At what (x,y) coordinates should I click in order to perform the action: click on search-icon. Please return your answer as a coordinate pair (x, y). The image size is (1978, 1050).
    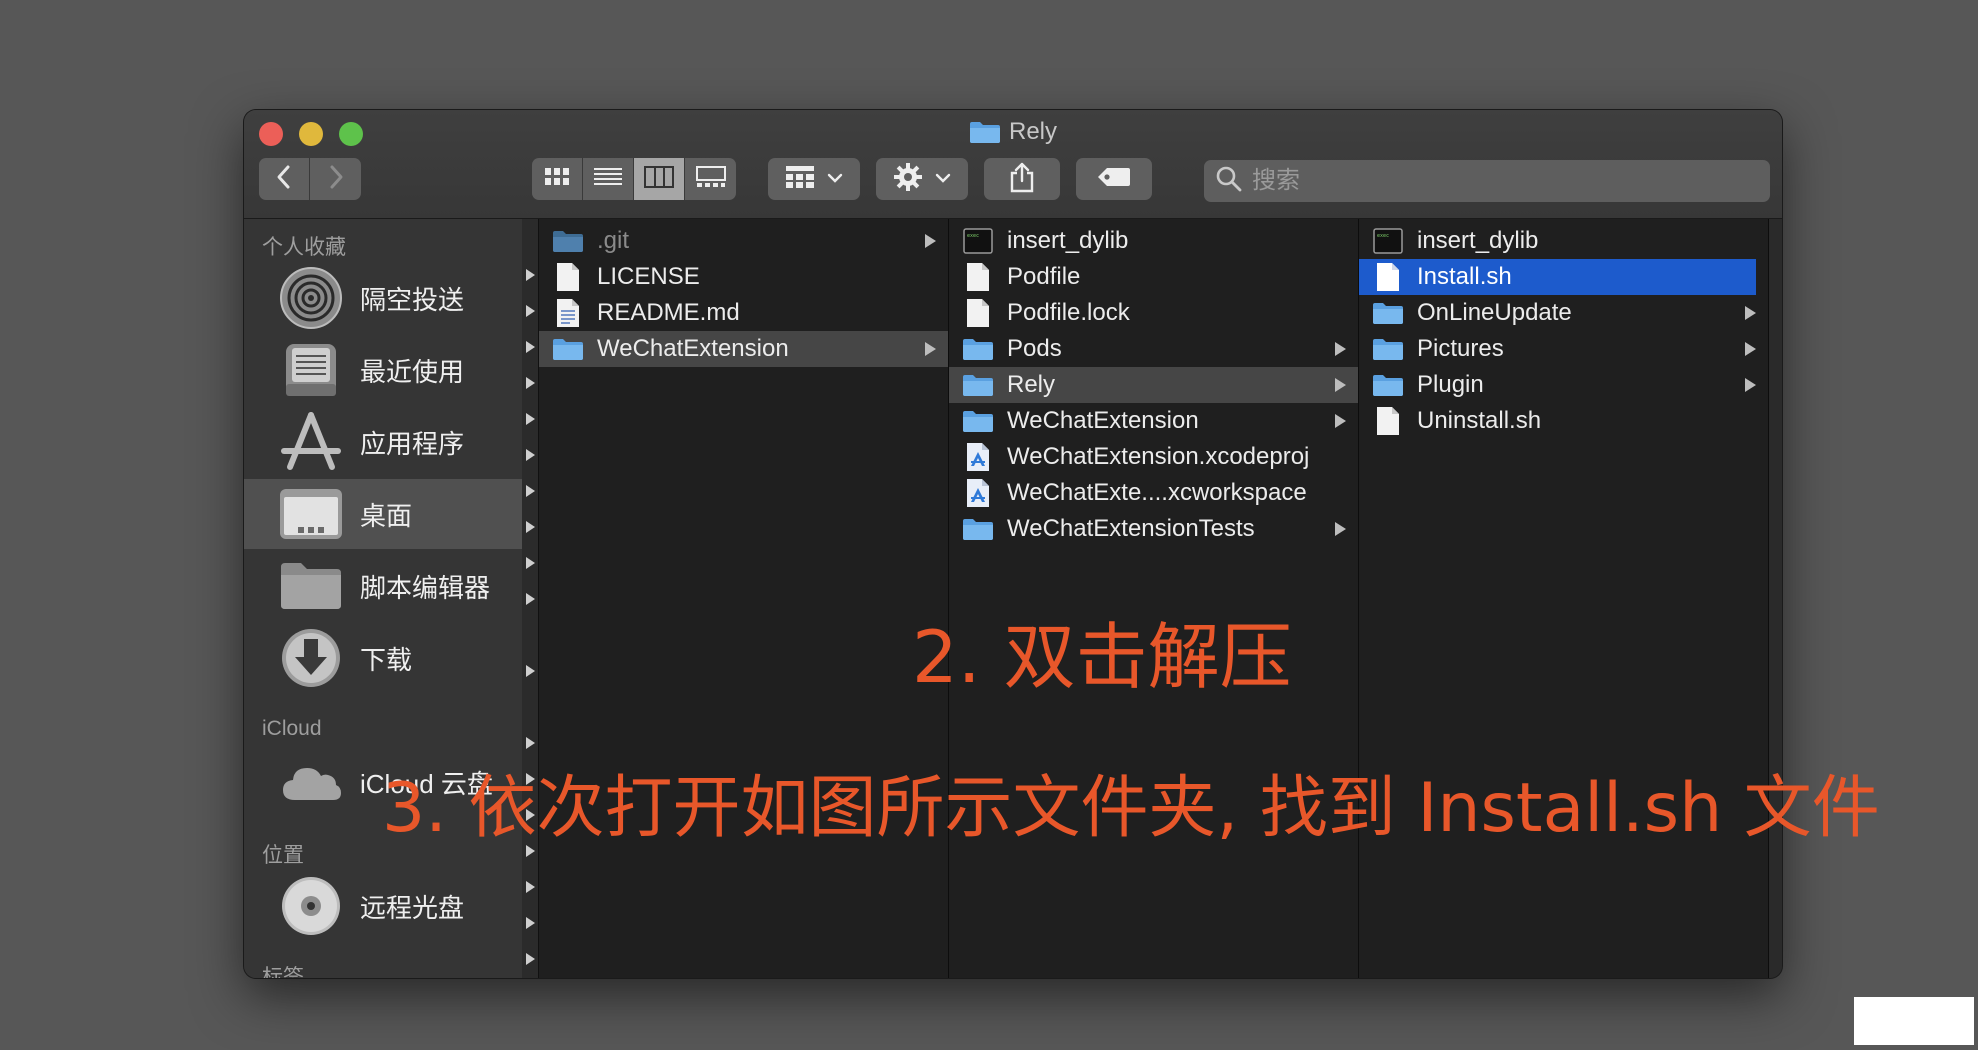
    Looking at the image, I should click on (1229, 181).